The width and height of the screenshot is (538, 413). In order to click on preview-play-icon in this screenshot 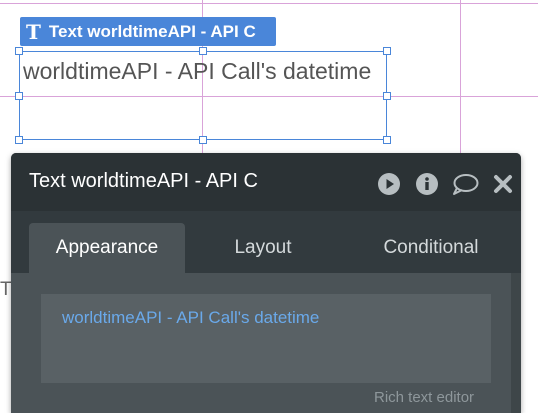, I will do `click(389, 184)`.